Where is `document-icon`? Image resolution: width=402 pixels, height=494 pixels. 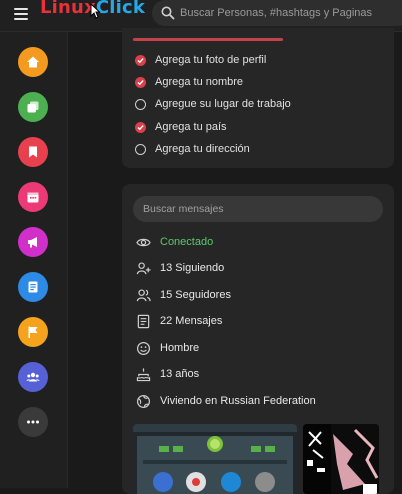 document-icon is located at coordinates (33, 287).